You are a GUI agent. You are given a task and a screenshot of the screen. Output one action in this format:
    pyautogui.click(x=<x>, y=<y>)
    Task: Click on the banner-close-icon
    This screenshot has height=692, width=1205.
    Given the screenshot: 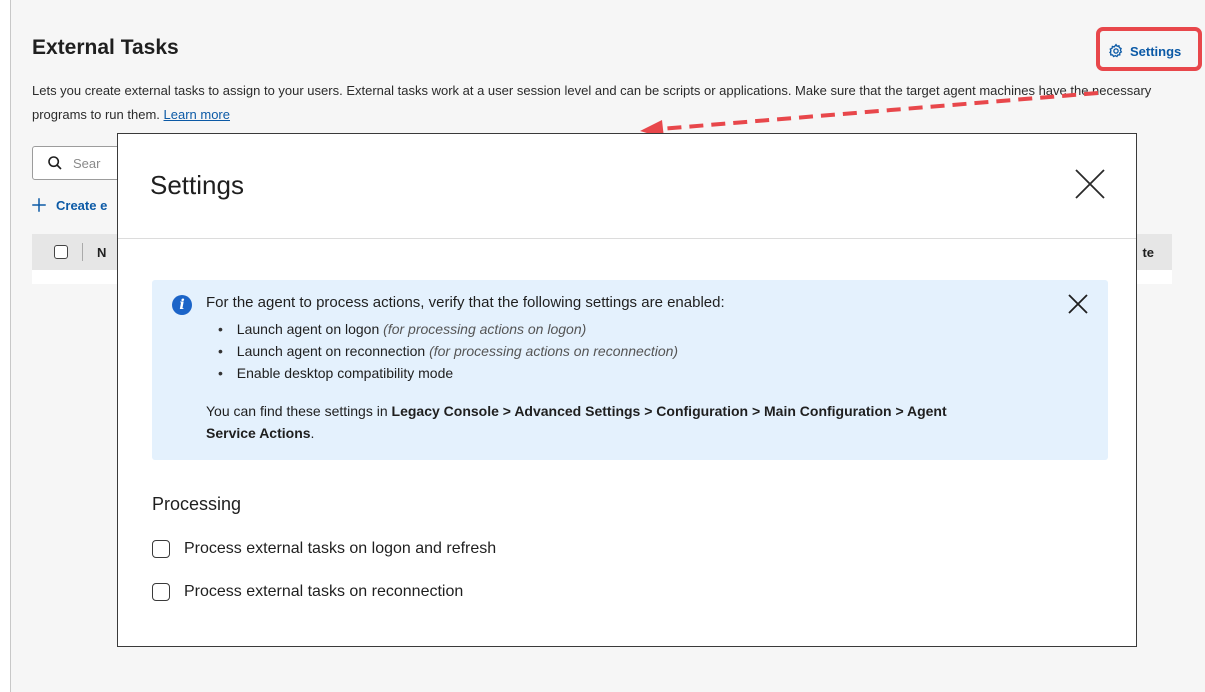 What is the action you would take?
    pyautogui.click(x=1078, y=304)
    